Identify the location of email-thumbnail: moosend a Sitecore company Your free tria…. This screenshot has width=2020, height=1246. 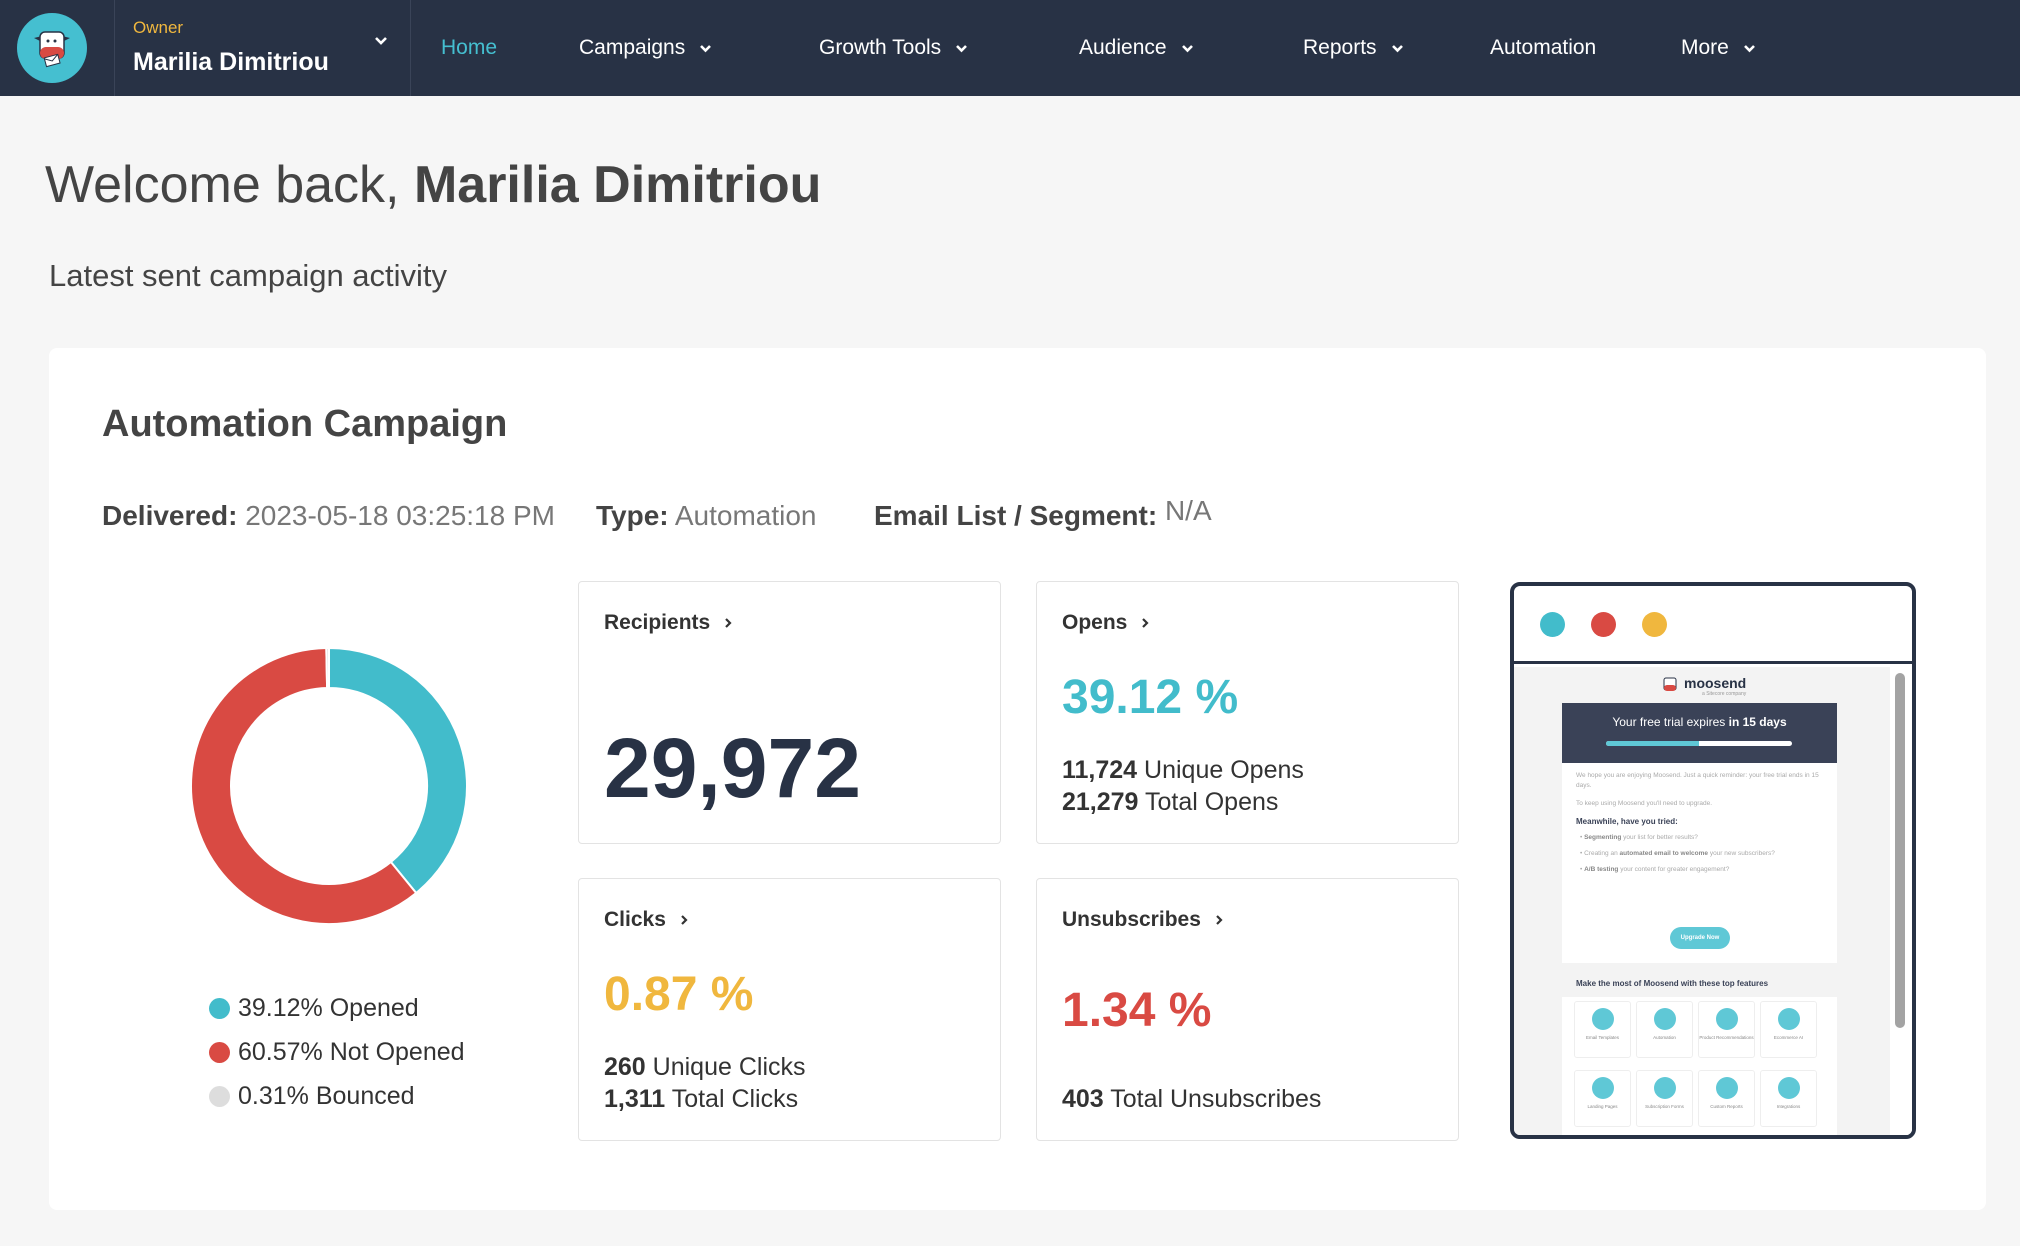
(1699, 901).